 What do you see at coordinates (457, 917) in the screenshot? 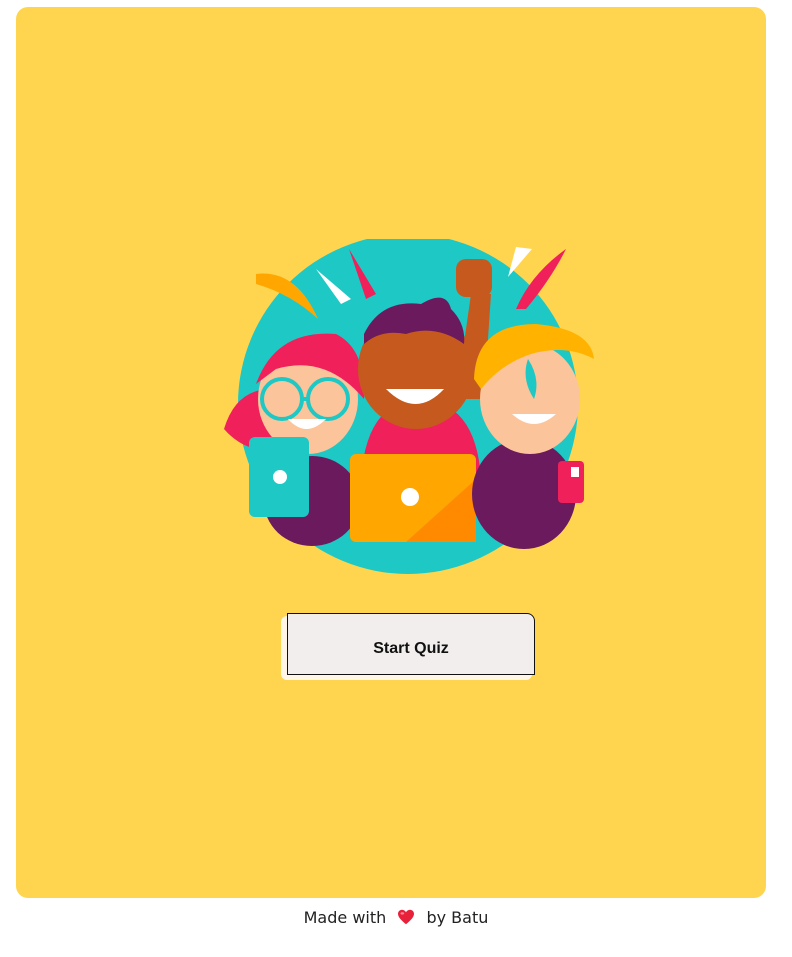
I see `footer-author: by Batu` at bounding box center [457, 917].